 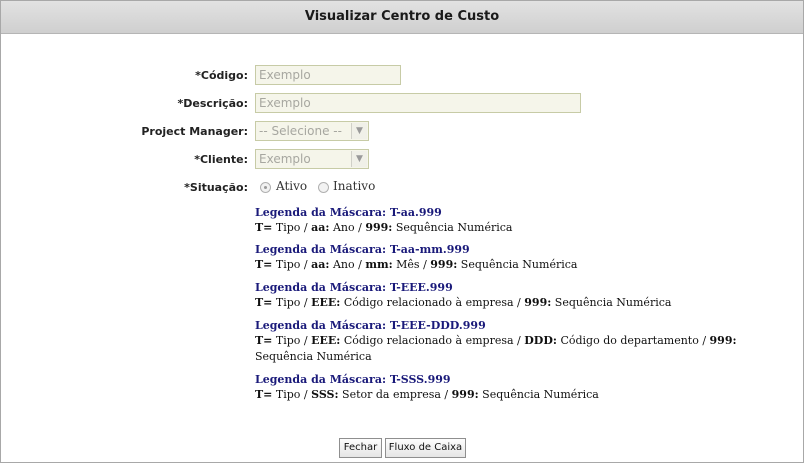 I want to click on situacao-inativo-radio, so click(x=323, y=187).